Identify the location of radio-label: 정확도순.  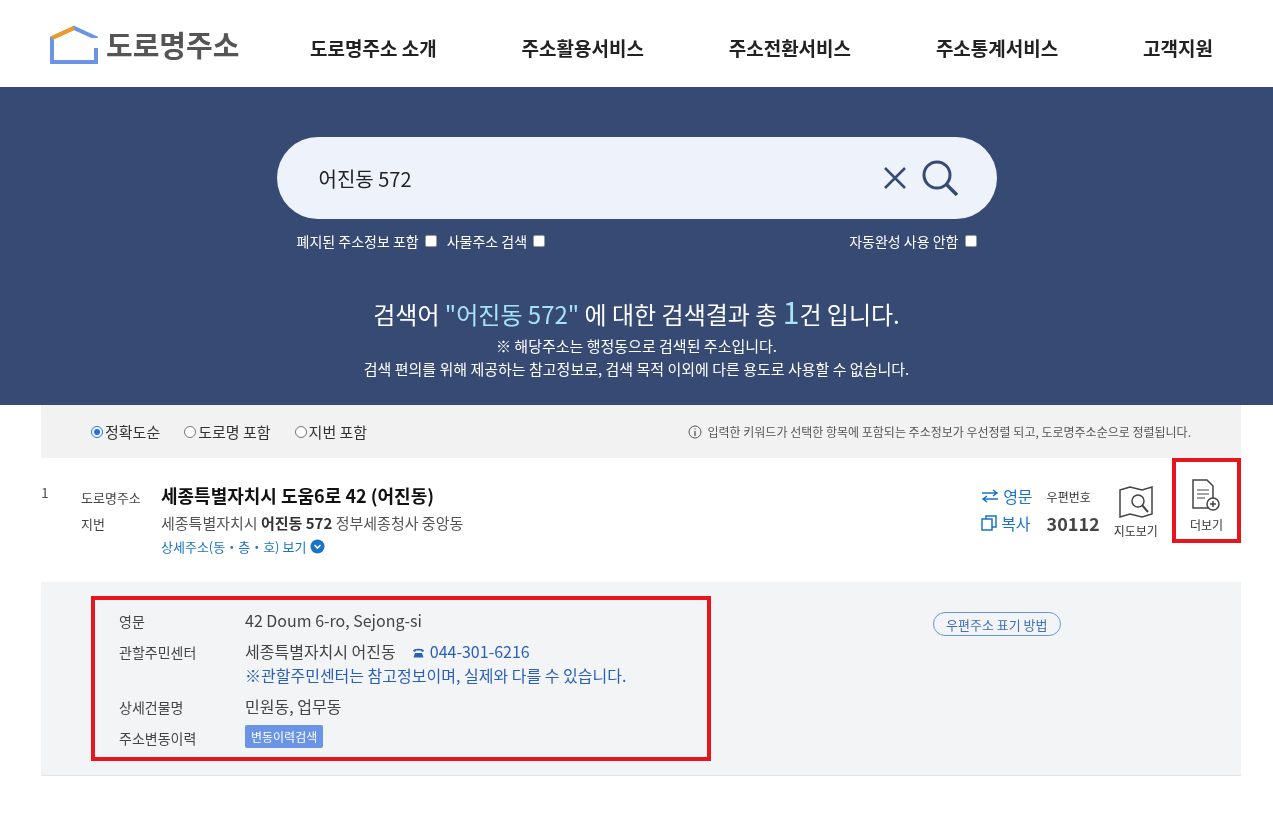
(133, 431).